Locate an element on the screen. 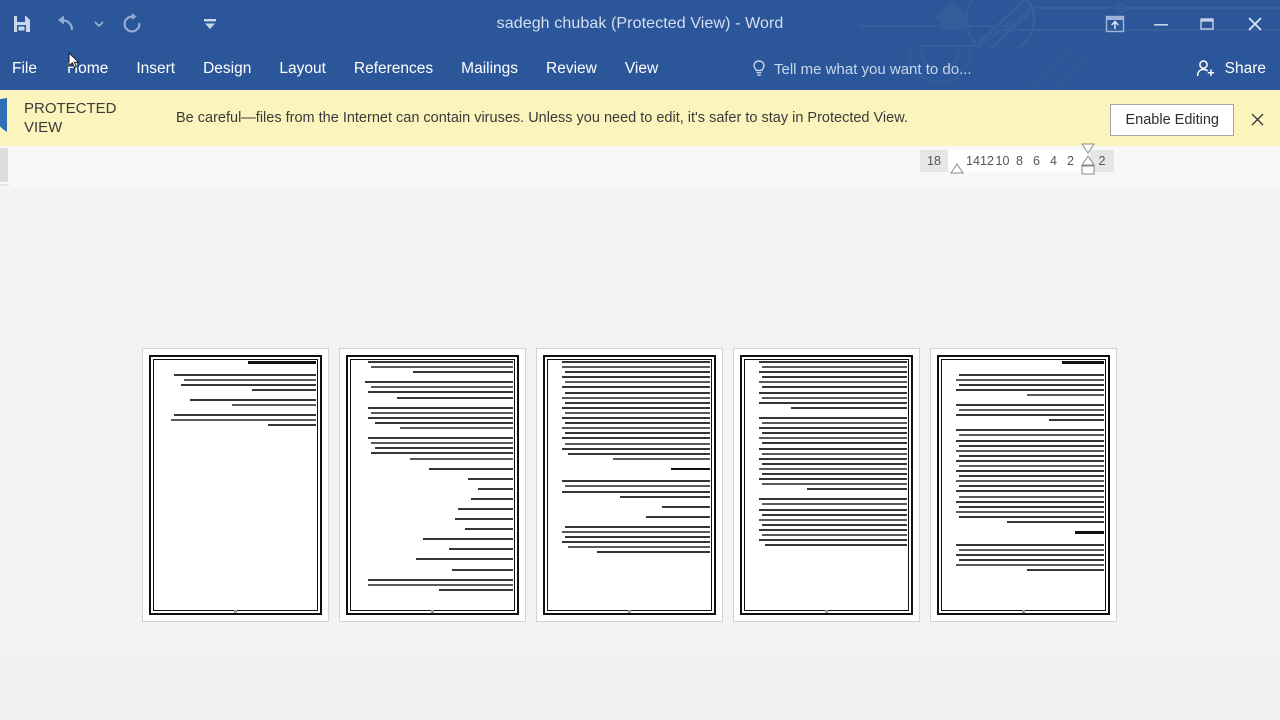 The height and width of the screenshot is (720, 1280). undo-icon is located at coordinates (66, 23).